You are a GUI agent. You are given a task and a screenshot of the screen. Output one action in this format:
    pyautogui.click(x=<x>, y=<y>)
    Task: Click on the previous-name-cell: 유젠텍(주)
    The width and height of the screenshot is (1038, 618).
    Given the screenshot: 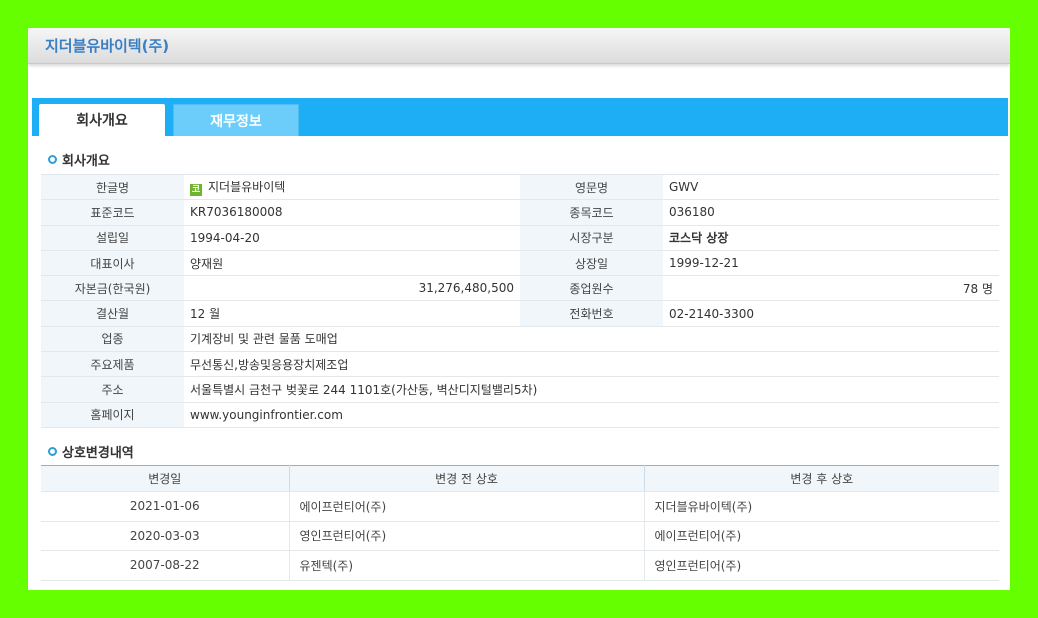 What is the action you would take?
    pyautogui.click(x=466, y=565)
    